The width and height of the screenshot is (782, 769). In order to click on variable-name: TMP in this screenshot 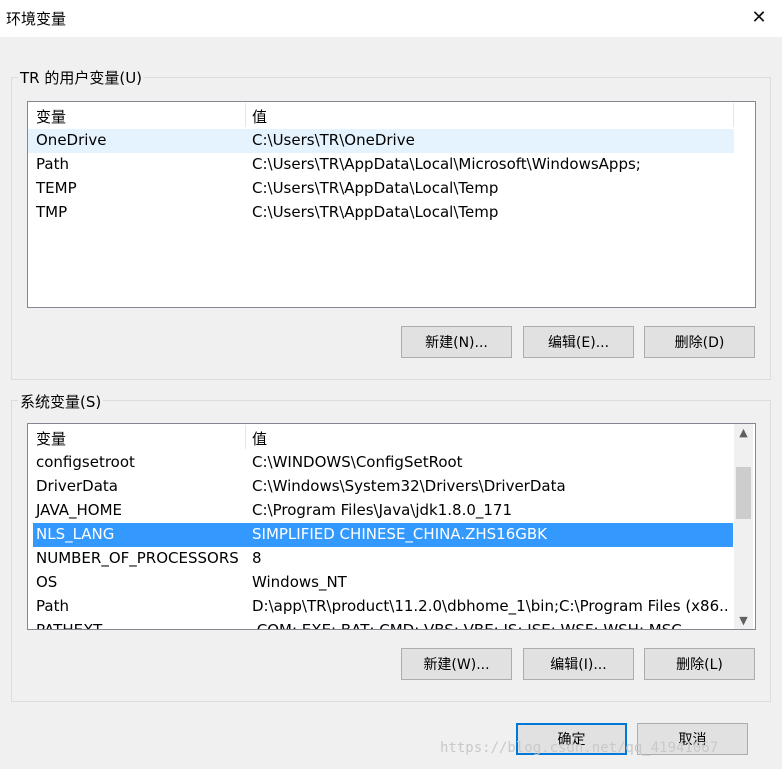, I will do `click(52, 212)`.